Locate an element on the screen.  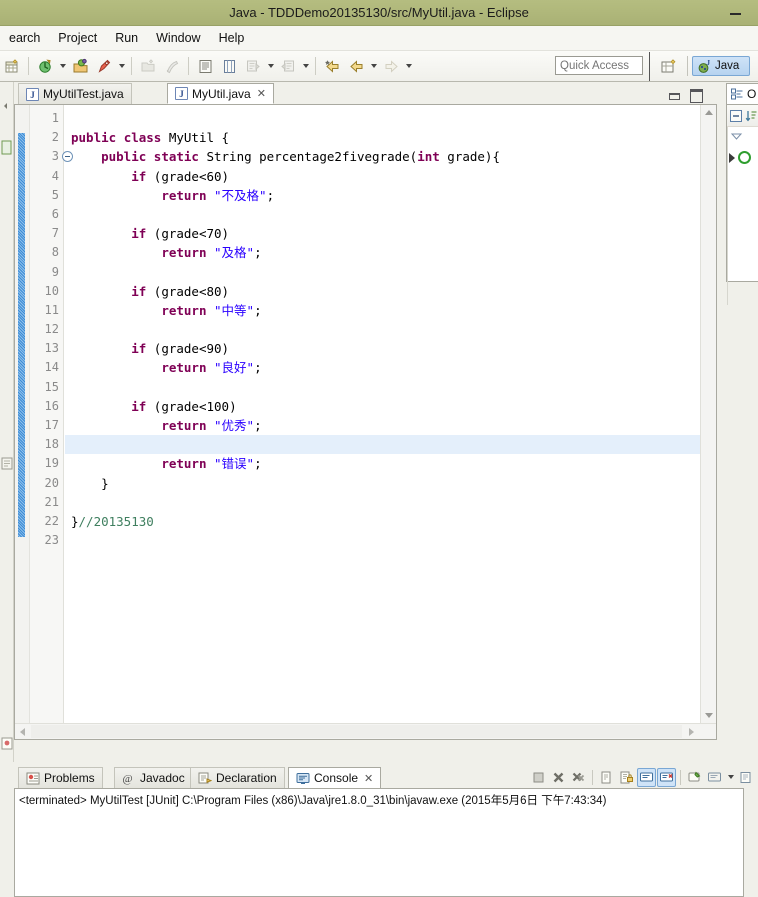
collapse-all-icon is located at coordinates (736, 116).